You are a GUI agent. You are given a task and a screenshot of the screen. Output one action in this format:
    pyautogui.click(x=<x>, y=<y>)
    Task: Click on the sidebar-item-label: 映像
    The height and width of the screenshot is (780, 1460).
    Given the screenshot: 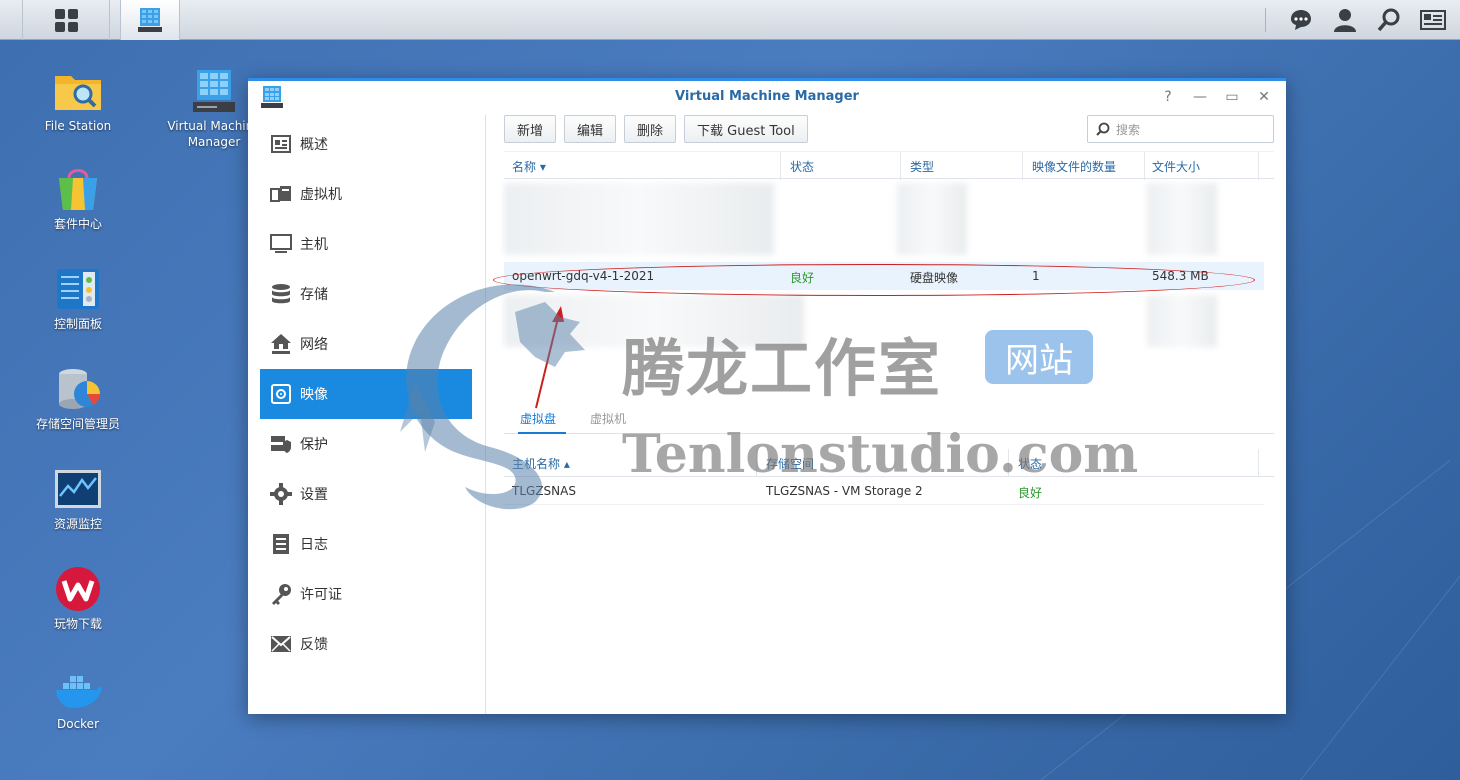 What is the action you would take?
    pyautogui.click(x=314, y=395)
    